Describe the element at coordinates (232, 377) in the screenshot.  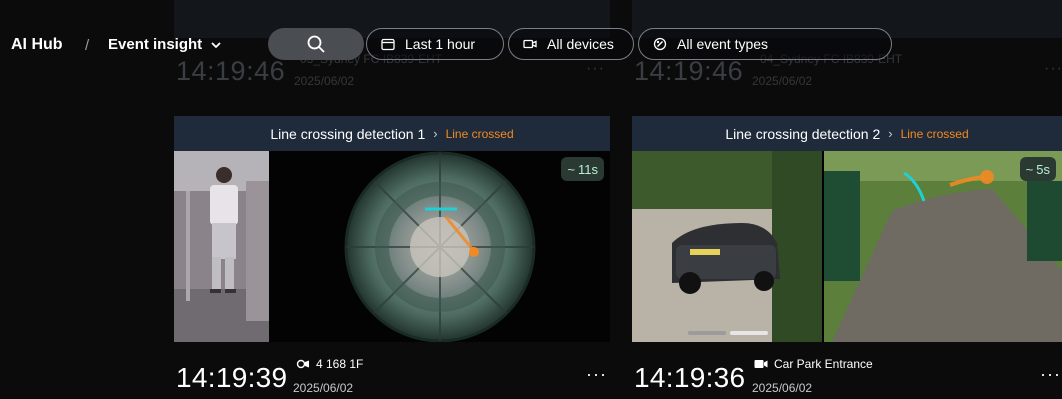
I see `event-time: 14:19:39` at that location.